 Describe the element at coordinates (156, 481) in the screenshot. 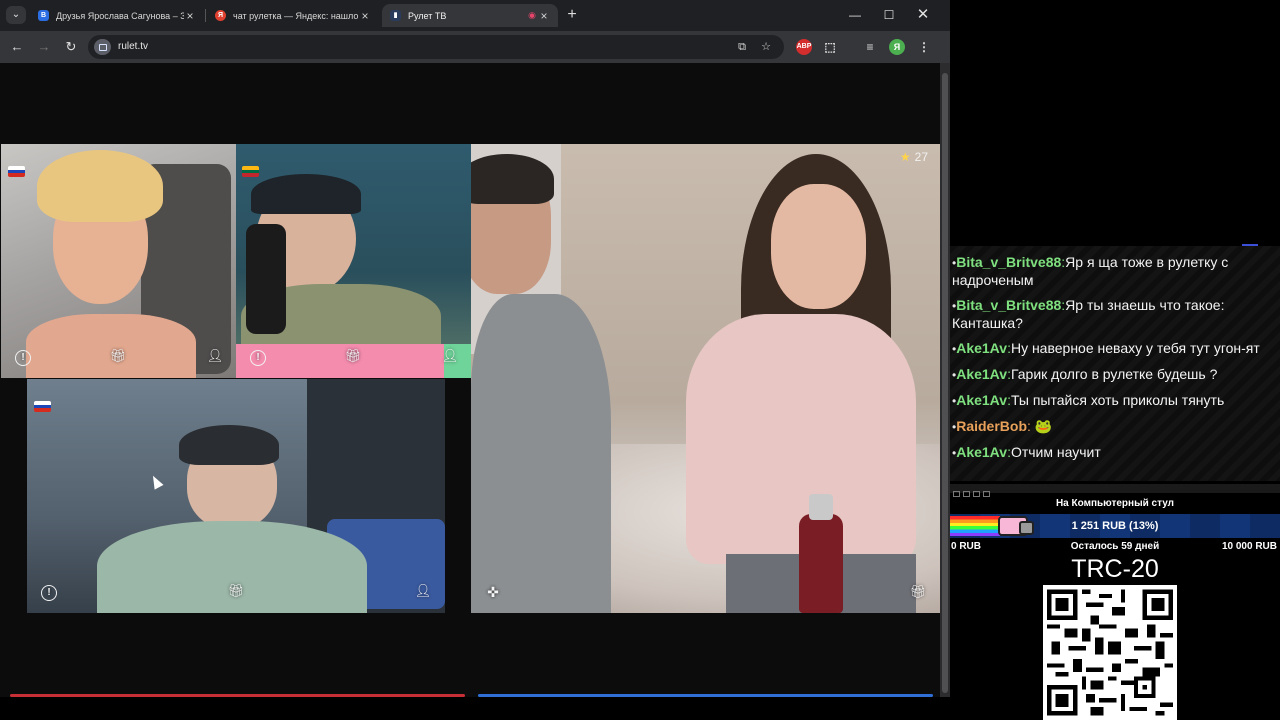

I see `mouse-cursor-icon` at that location.